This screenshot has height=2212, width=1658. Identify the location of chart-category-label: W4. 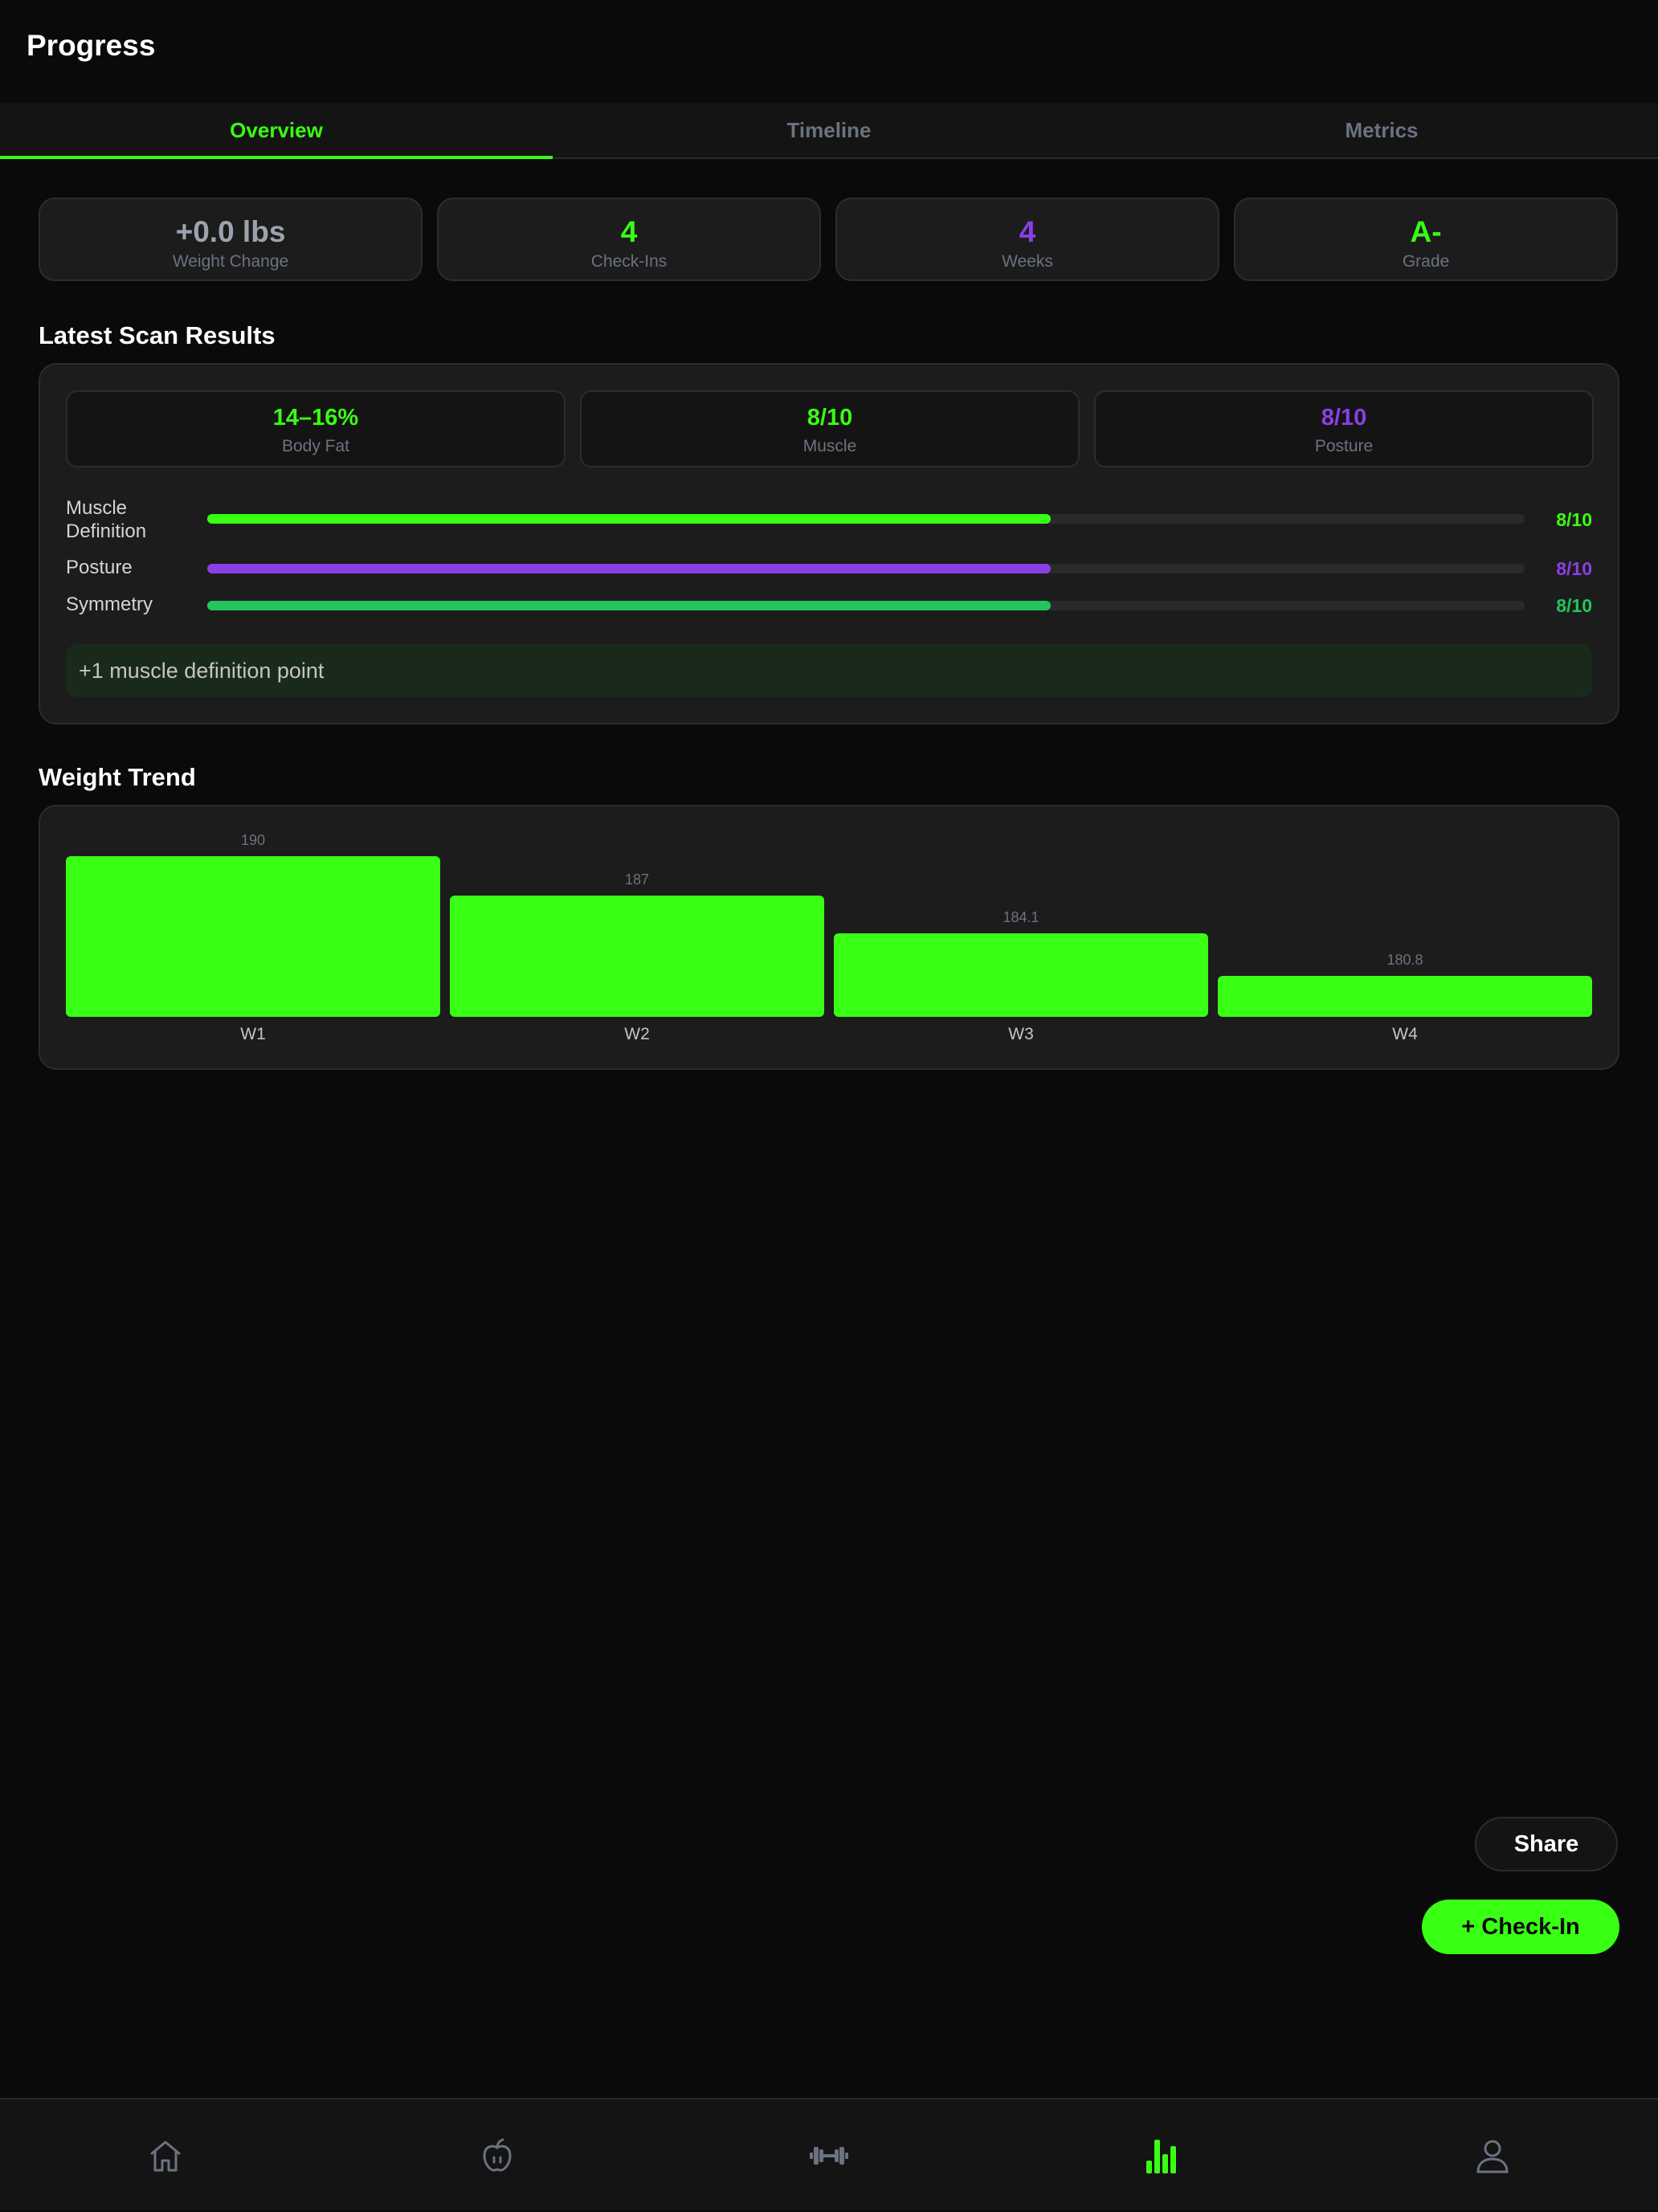
(1405, 1034).